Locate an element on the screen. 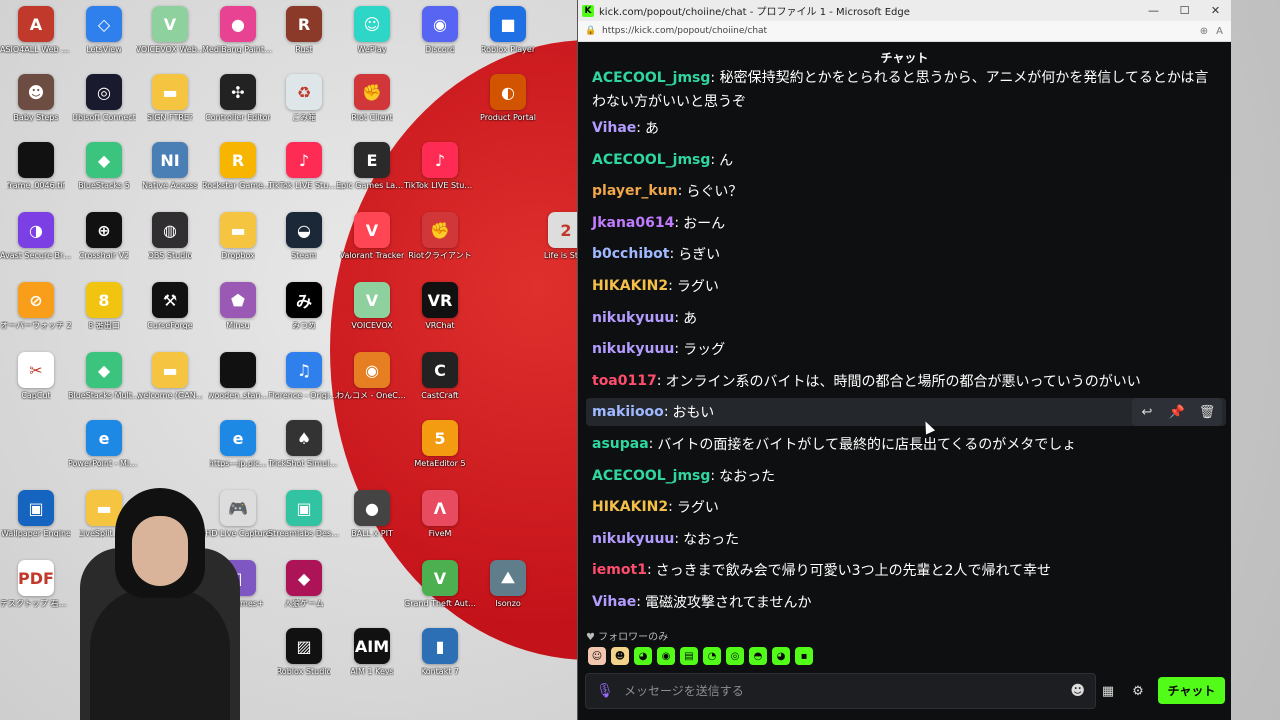  desktop-icon: ● BALL x PIT is located at coordinates (372, 514).